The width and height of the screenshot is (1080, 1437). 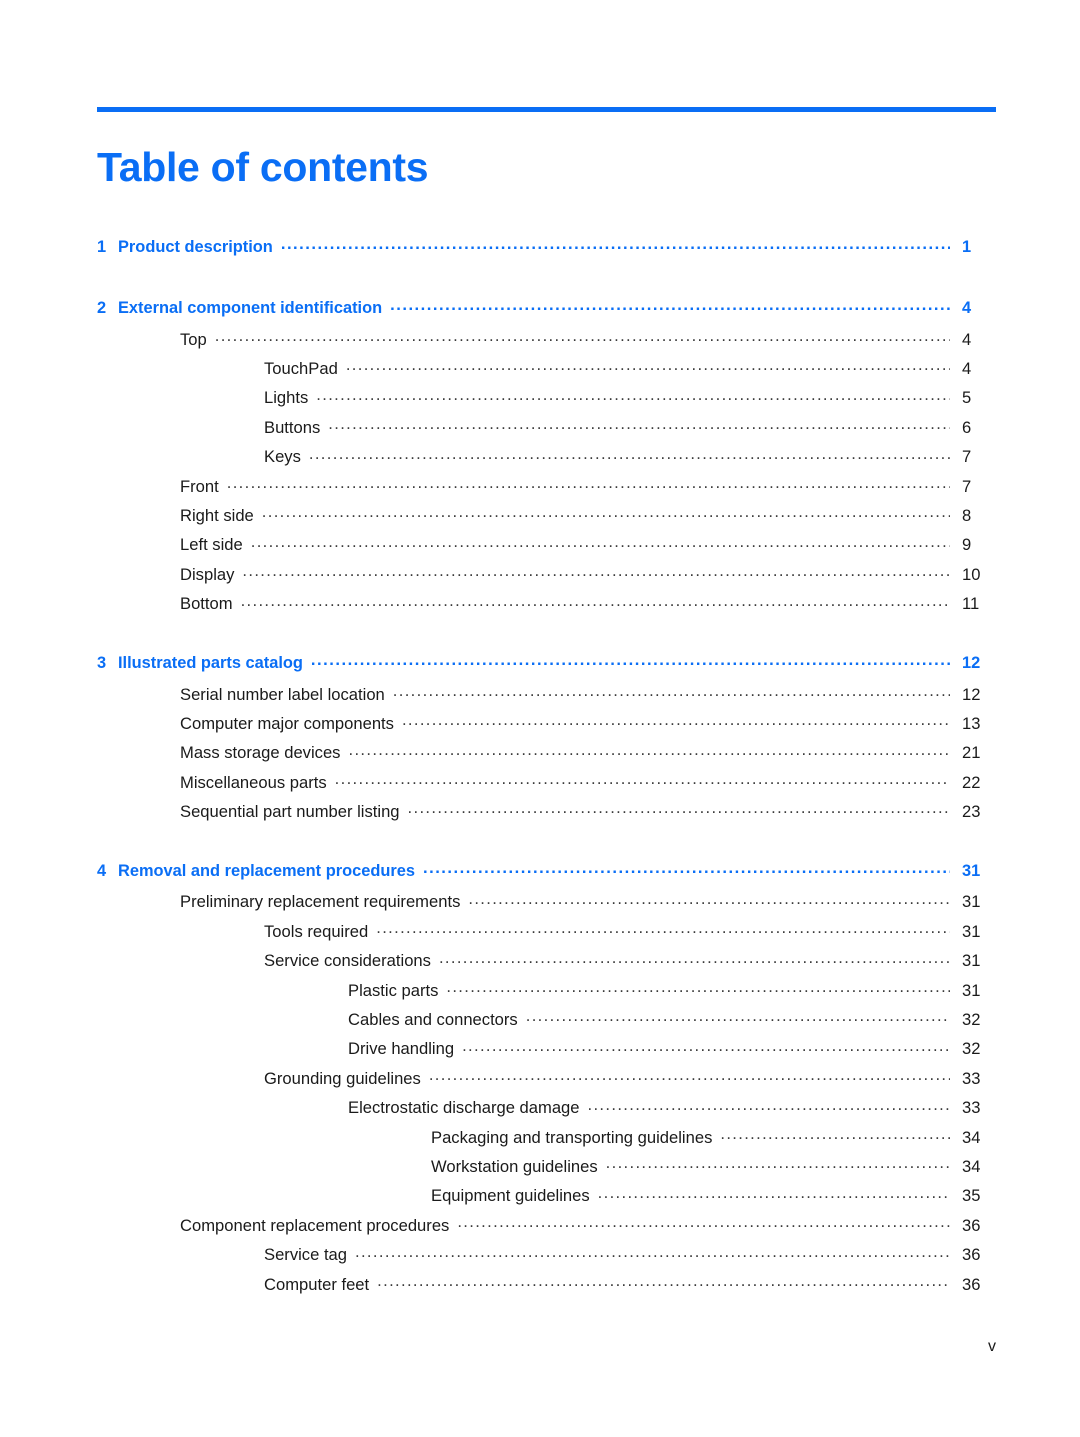 I want to click on toc-entry-label: Buttons, so click(x=292, y=427).